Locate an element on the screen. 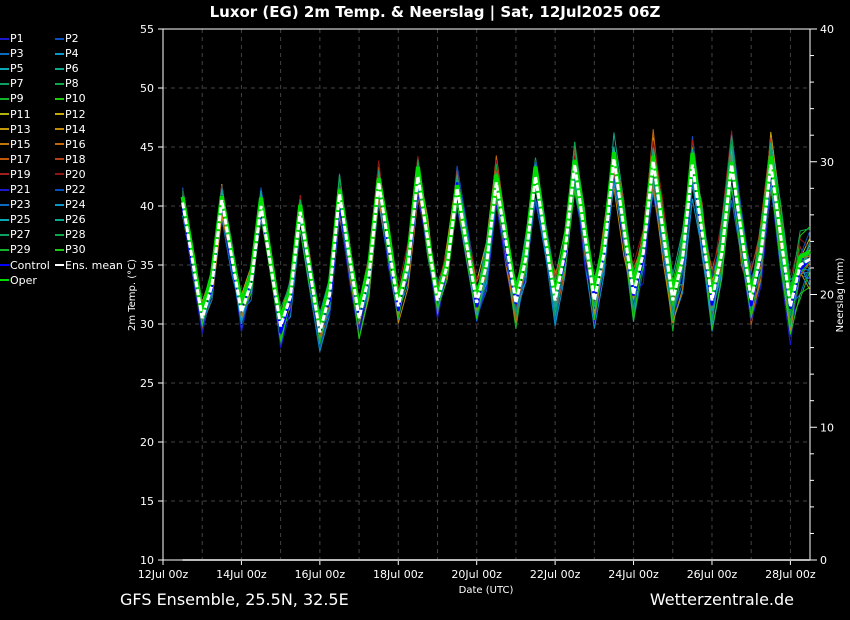  y-tick-label: 35 is located at coordinates (147, 265).